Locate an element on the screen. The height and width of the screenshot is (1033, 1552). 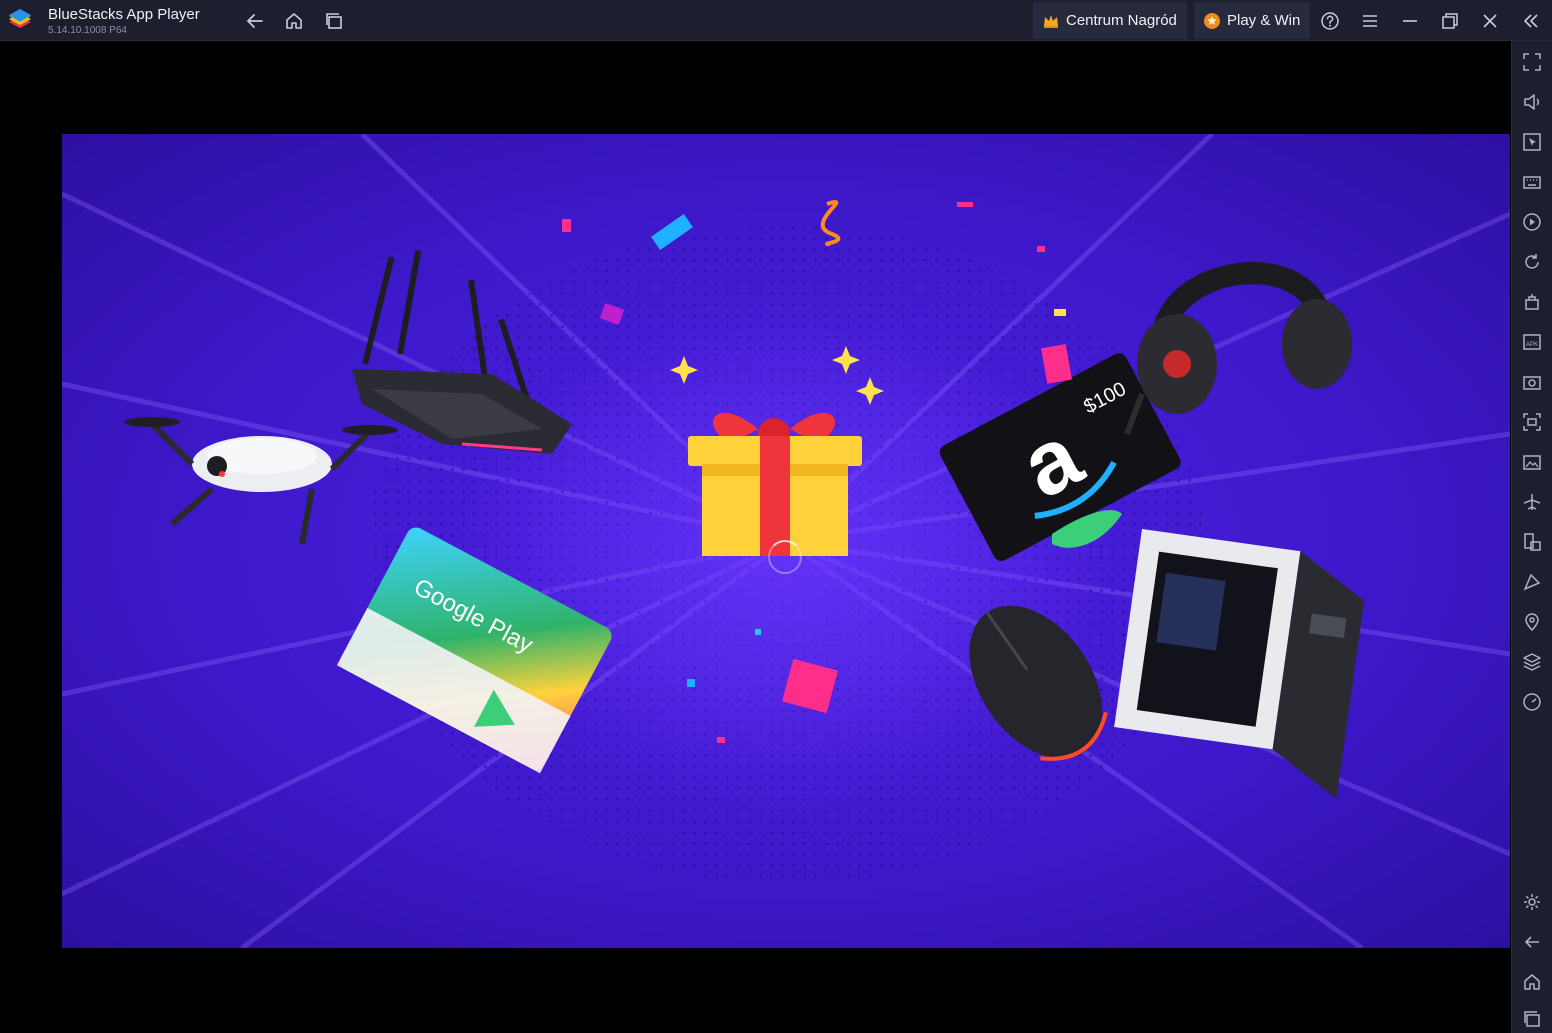
rewards-center-button: Centrum Nagród is located at coordinates (1110, 20).